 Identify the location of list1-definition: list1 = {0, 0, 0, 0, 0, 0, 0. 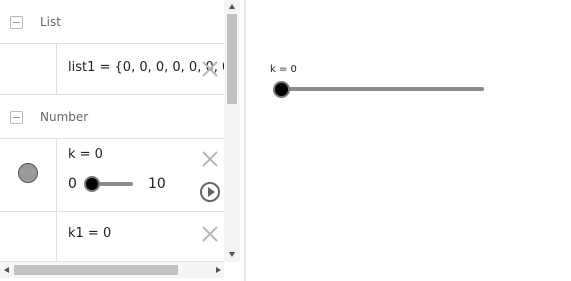
(146, 67).